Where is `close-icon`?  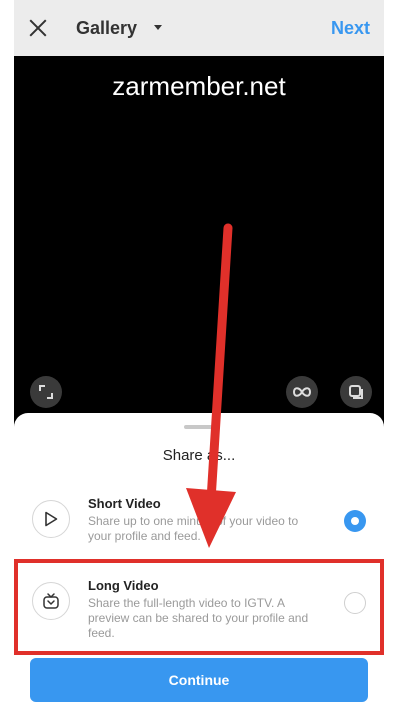 close-icon is located at coordinates (38, 28).